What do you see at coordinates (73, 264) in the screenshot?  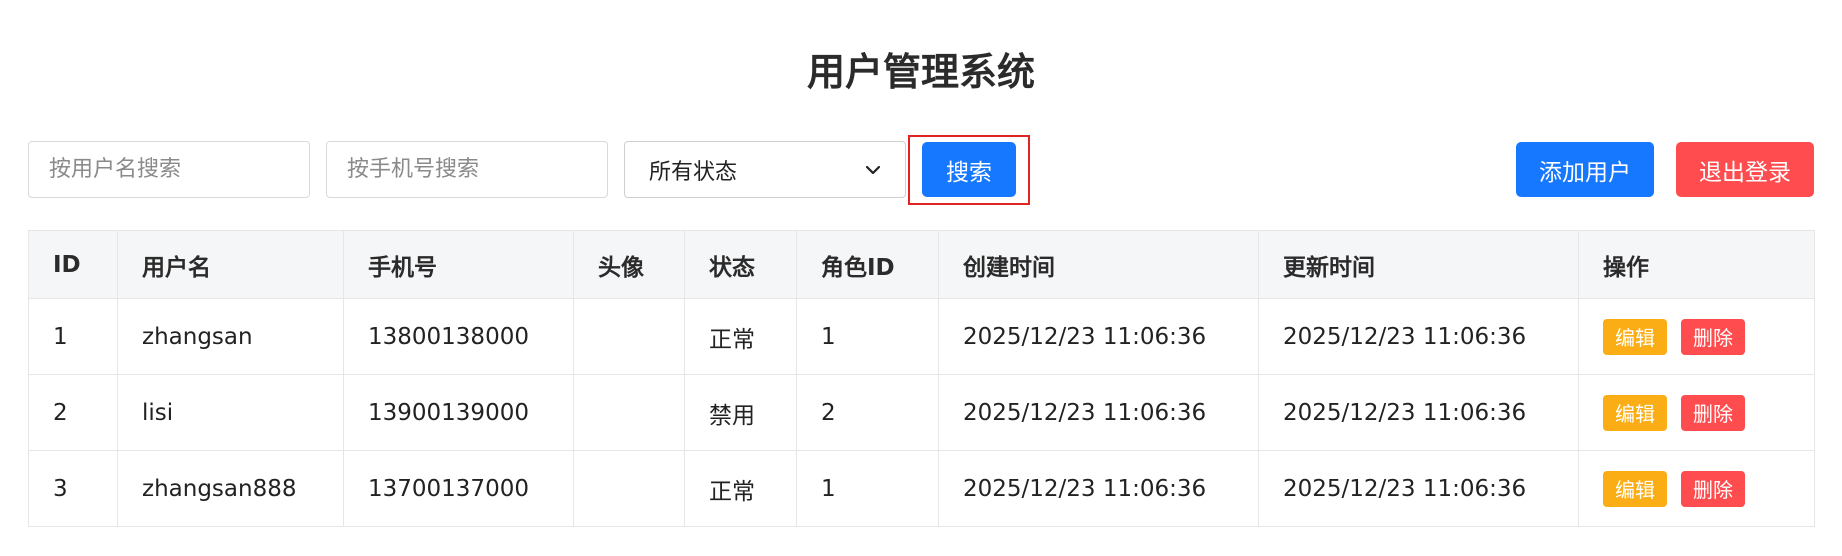 I see `header-id: ID` at bounding box center [73, 264].